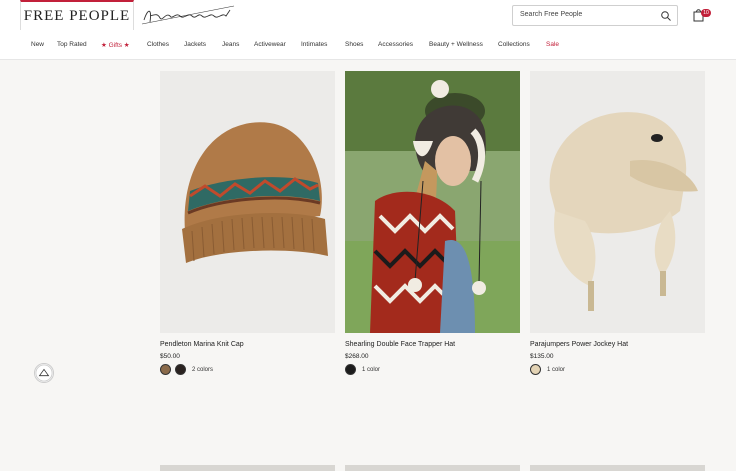 The width and height of the screenshot is (736, 471). What do you see at coordinates (202, 344) in the screenshot?
I see `product-name: Pendleton Marina Knit Cap` at bounding box center [202, 344].